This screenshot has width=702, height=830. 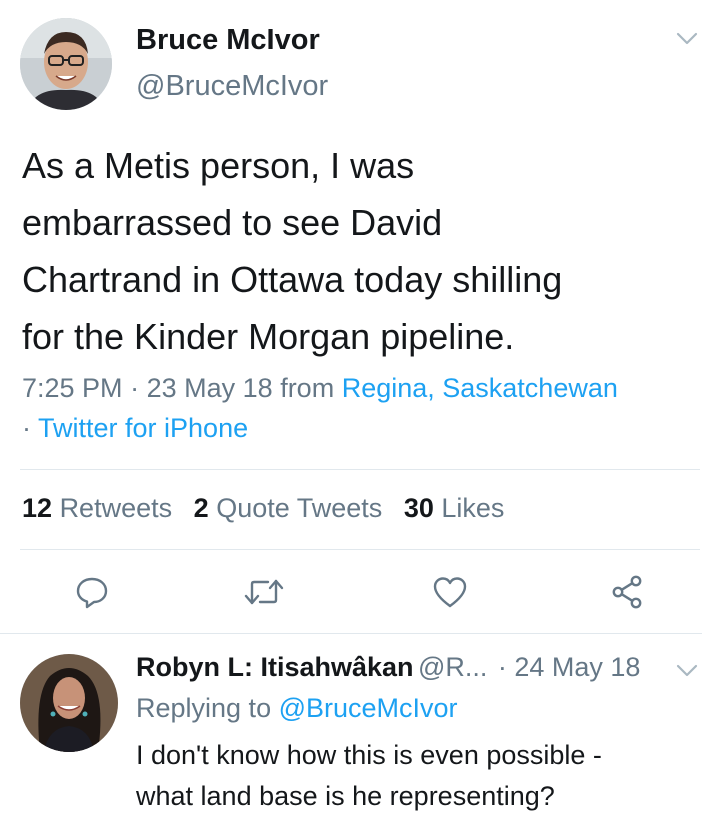 What do you see at coordinates (687, 671) in the screenshot?
I see `reply-chevron-down-icon` at bounding box center [687, 671].